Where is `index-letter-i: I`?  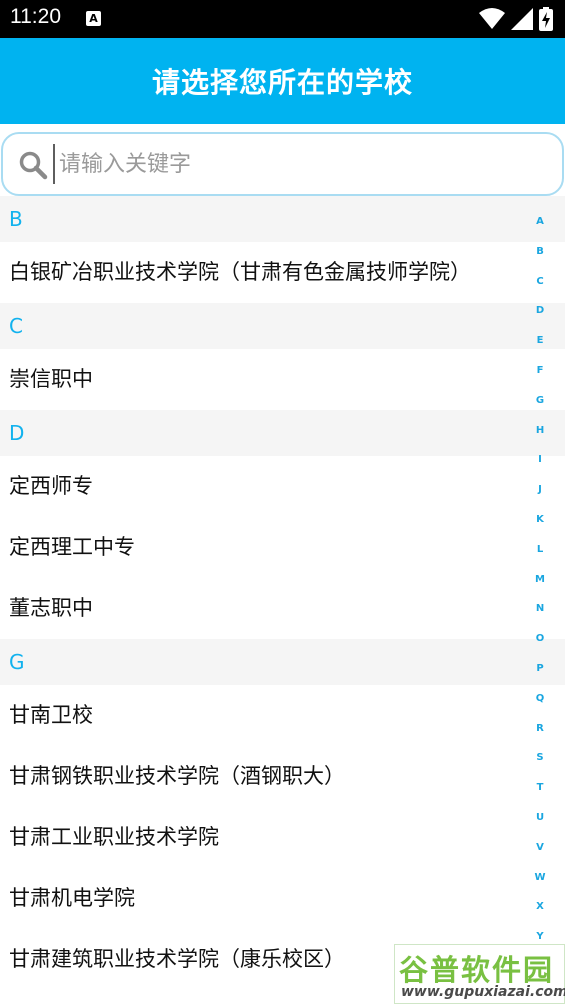 index-letter-i: I is located at coordinates (540, 460).